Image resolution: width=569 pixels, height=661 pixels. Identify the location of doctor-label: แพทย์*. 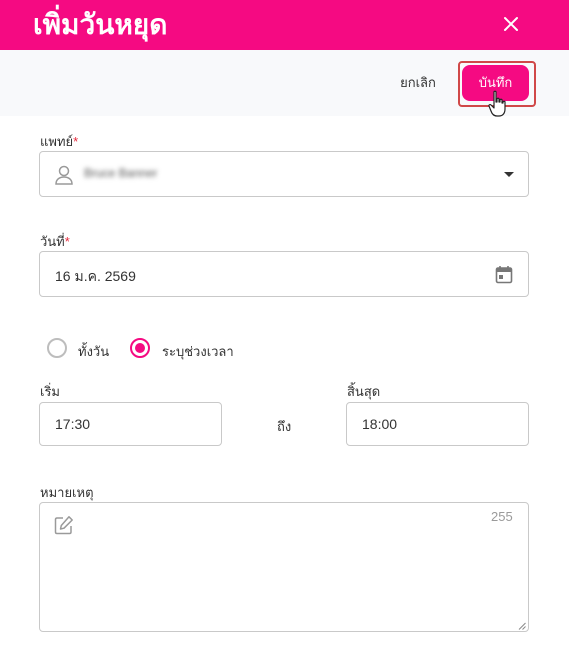
(59, 141).